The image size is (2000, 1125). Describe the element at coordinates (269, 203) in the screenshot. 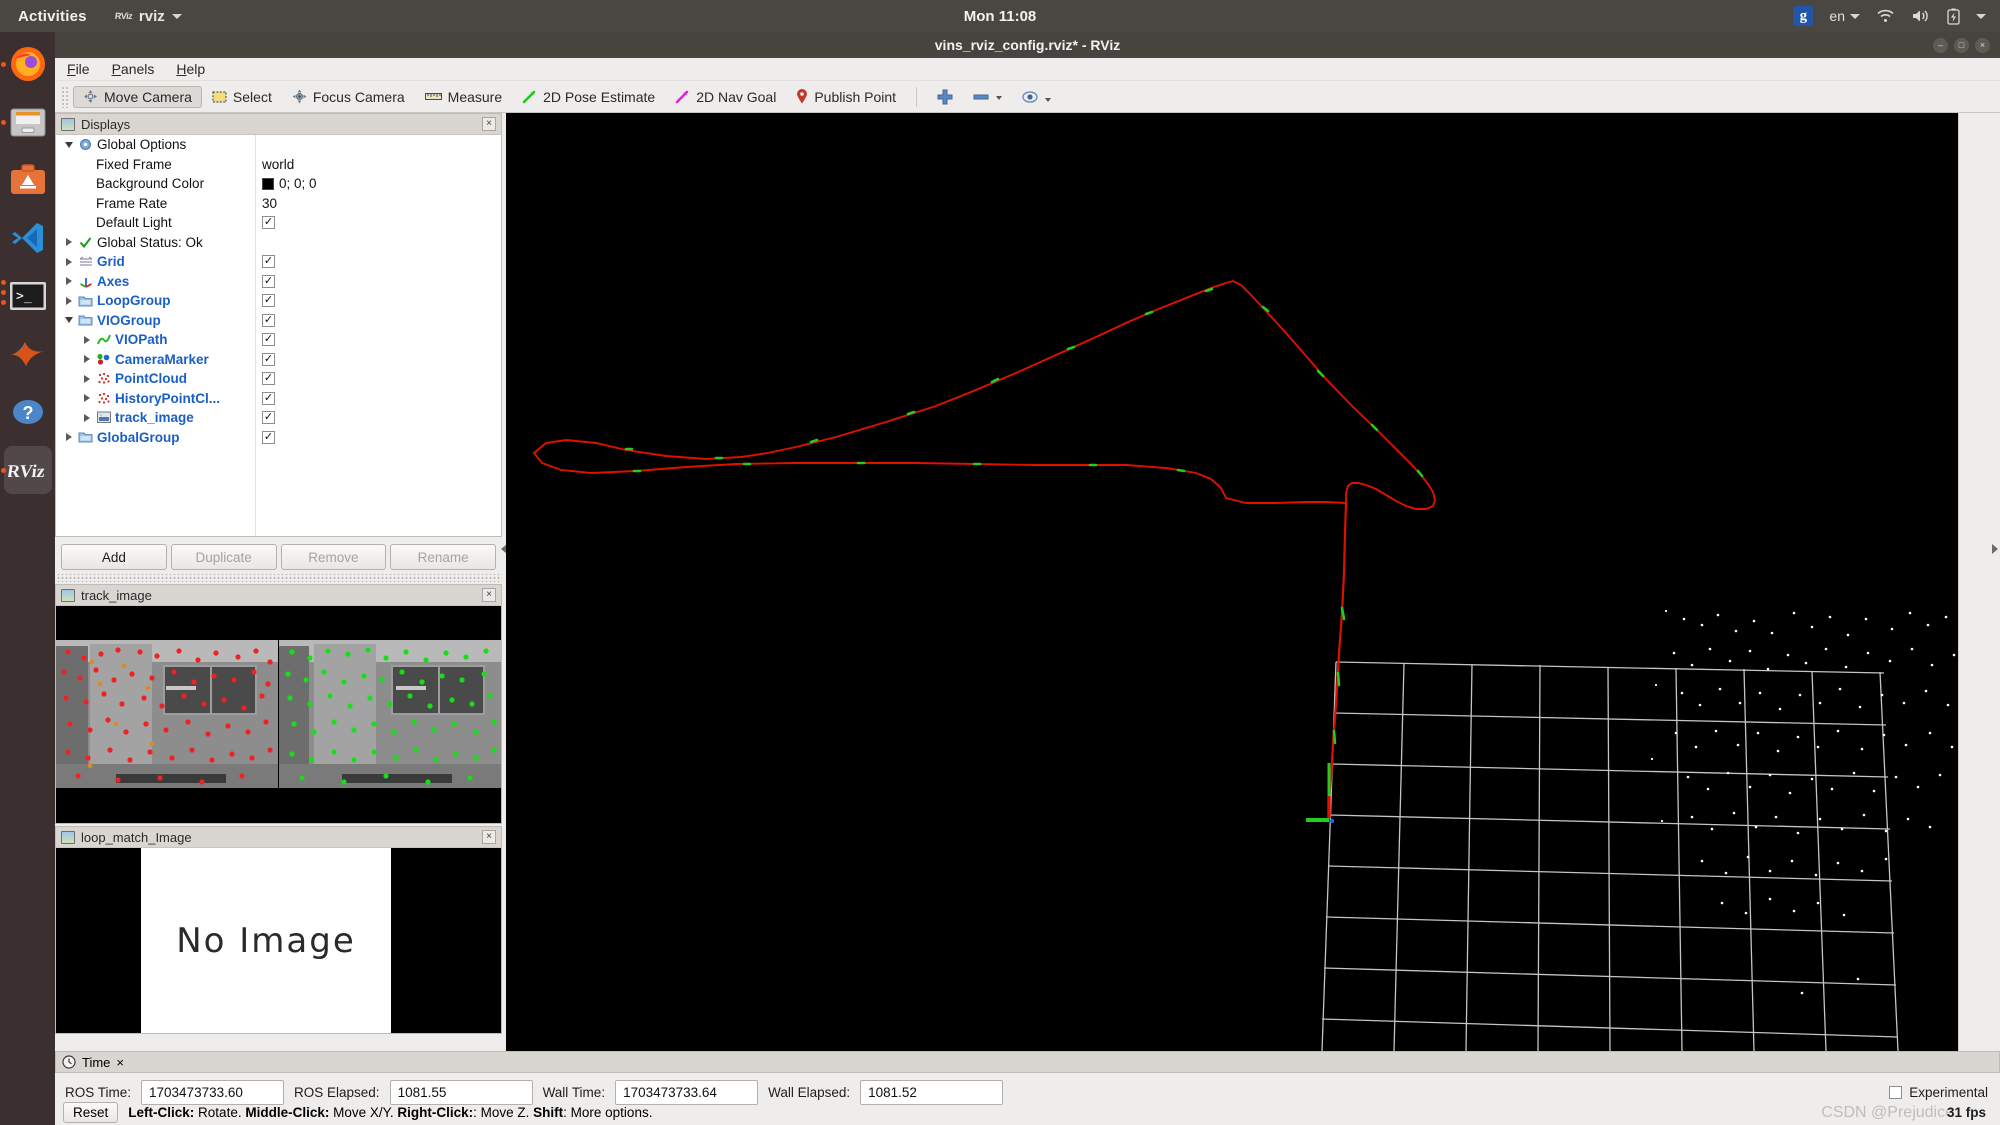

I see `tree-value: 30` at that location.